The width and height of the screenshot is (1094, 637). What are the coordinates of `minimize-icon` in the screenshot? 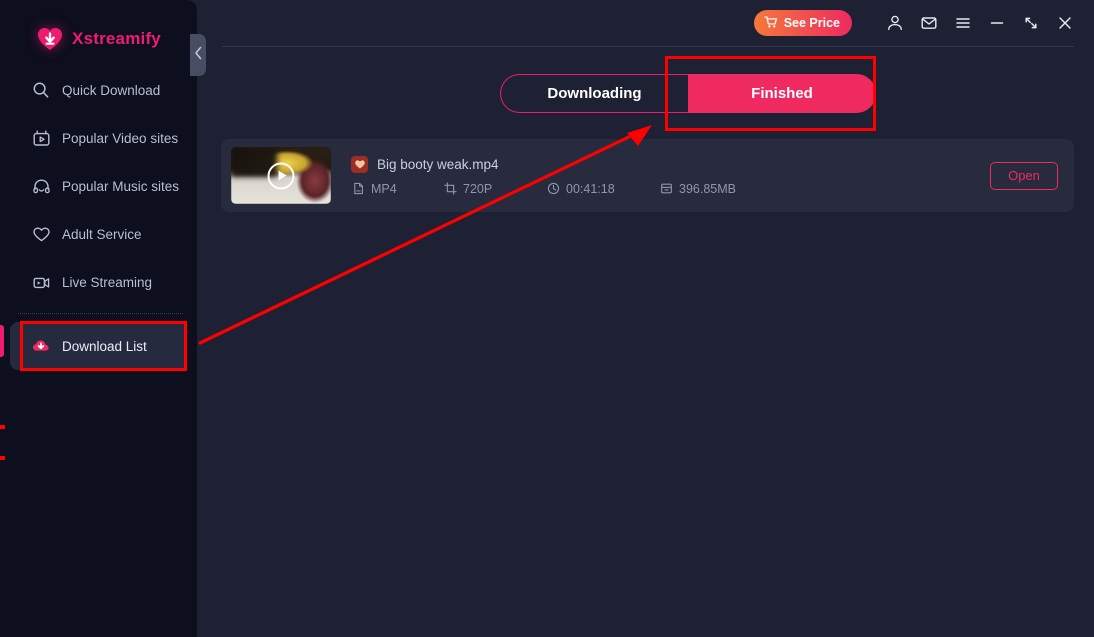 It's located at (997, 23).